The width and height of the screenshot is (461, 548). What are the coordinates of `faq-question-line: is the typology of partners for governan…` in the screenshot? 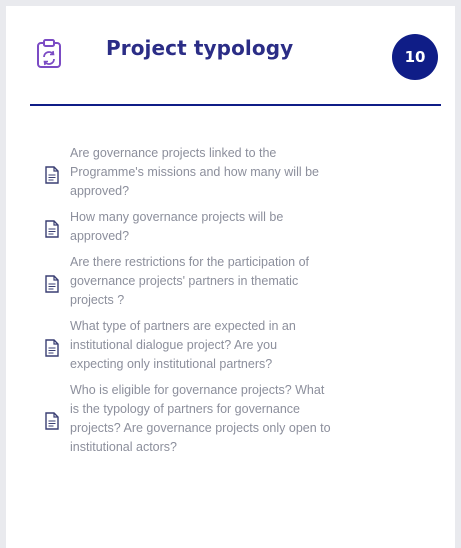 It's located at (185, 409).